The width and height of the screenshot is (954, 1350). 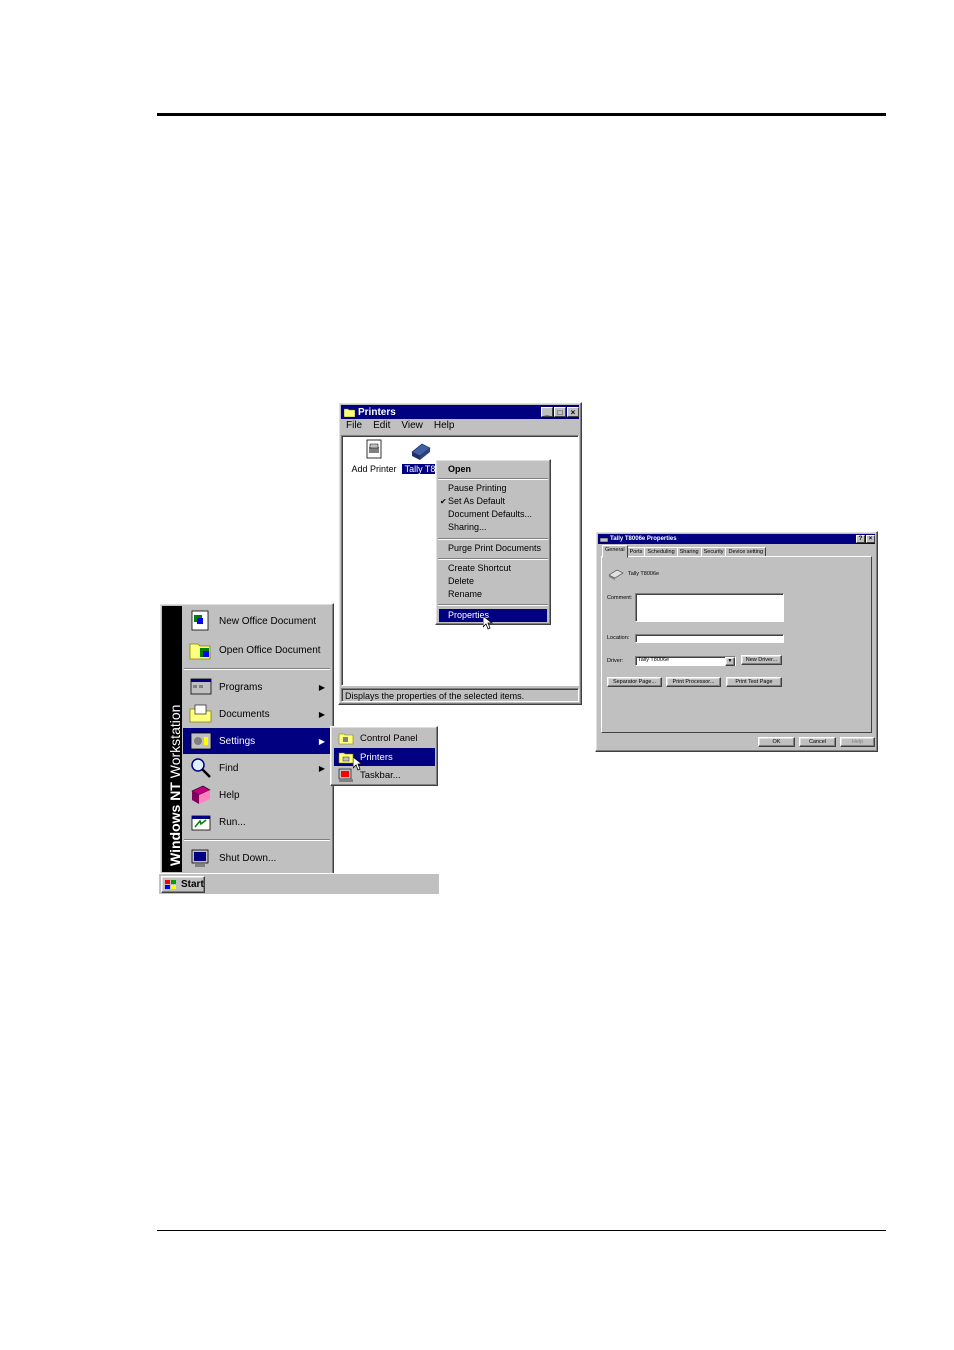 What do you see at coordinates (257, 714) in the screenshot?
I see `start-item-documents: Documents ▶` at bounding box center [257, 714].